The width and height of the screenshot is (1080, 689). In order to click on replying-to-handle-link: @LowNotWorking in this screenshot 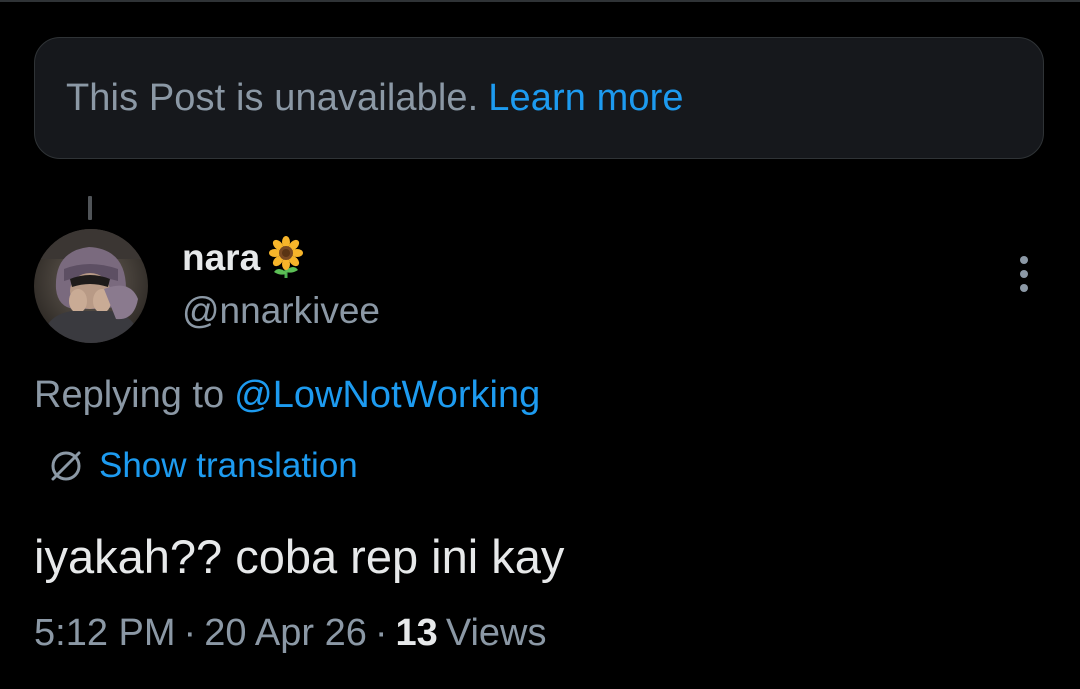, I will do `click(387, 395)`.